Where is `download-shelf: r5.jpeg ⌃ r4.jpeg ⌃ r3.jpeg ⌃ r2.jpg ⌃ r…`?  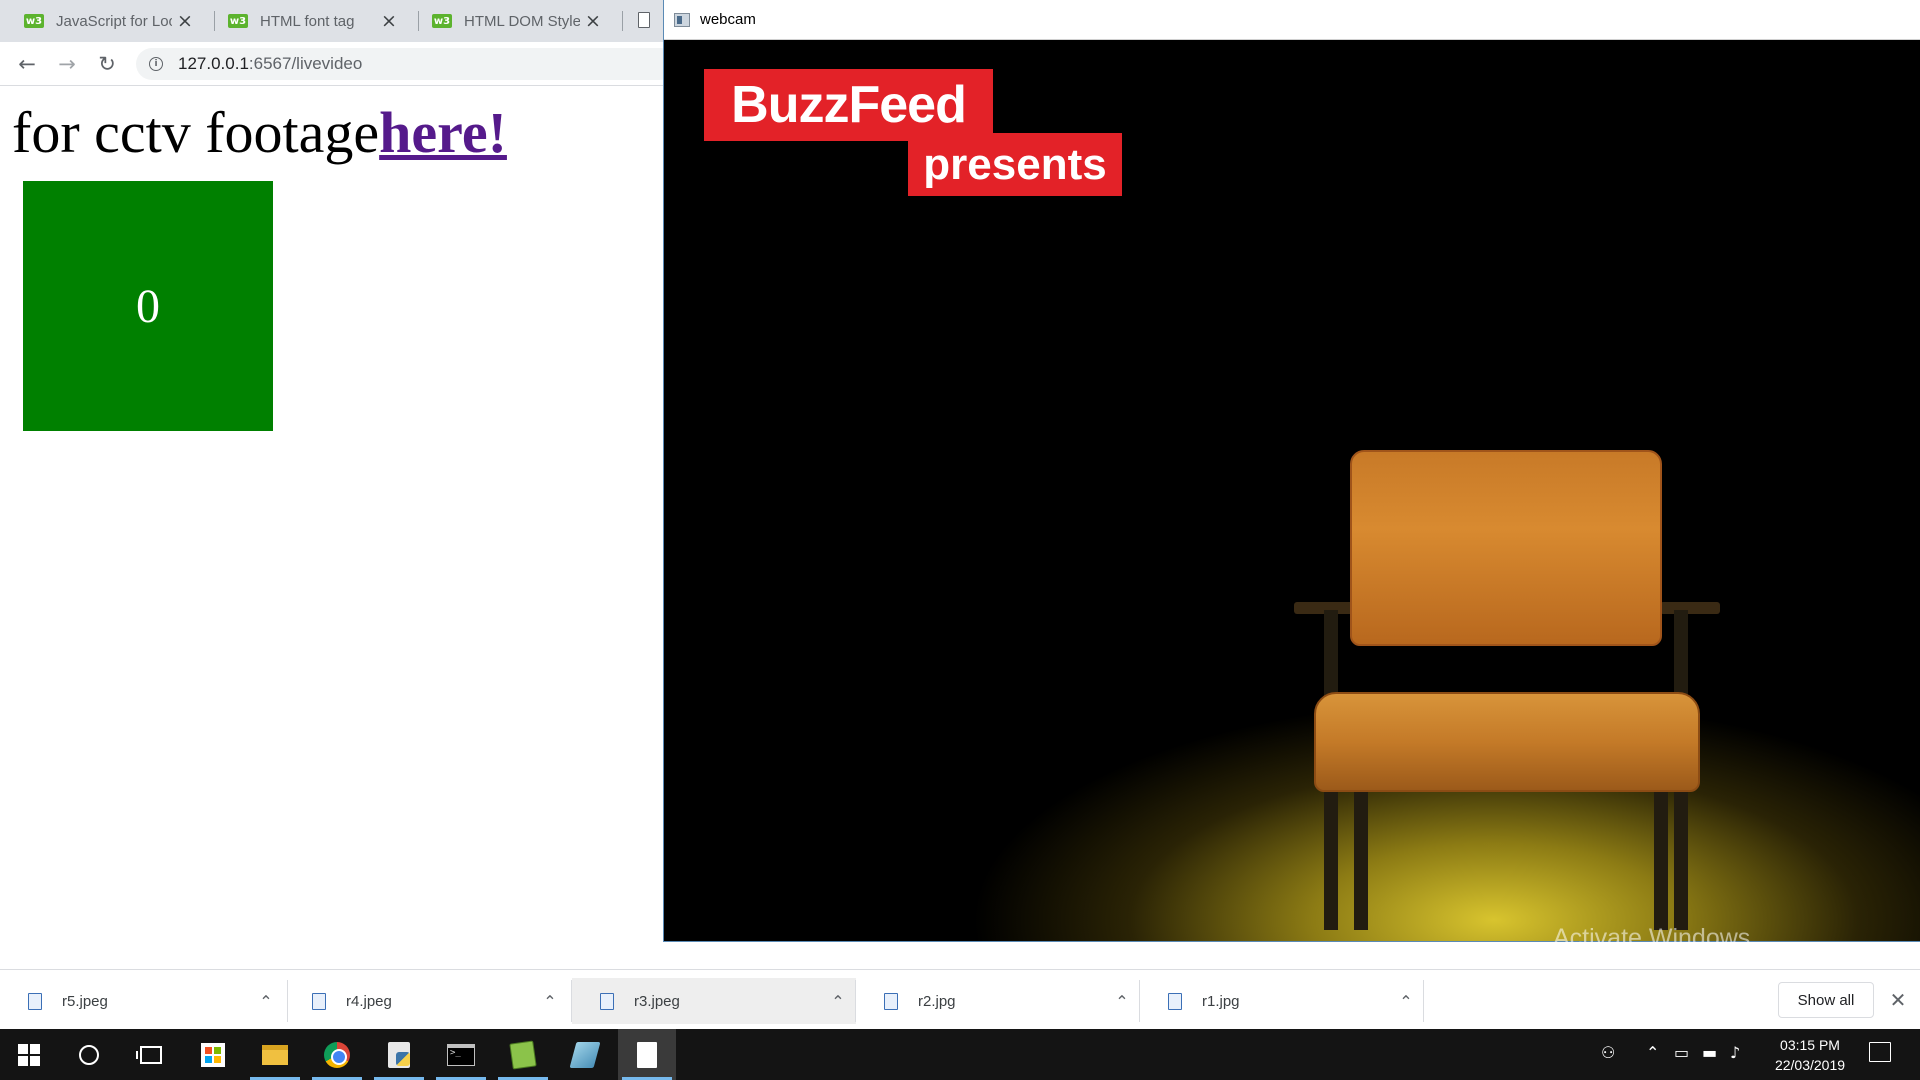
download-shelf: r5.jpeg ⌃ r4.jpeg ⌃ r3.jpeg ⌃ r2.jpg ⌃ r… is located at coordinates (960, 999).